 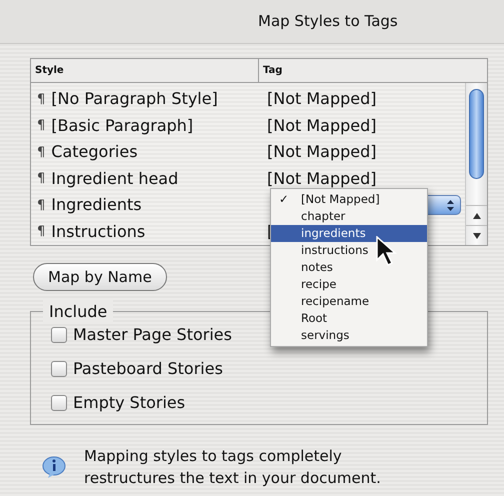 I want to click on map-by-name-button: Map by Name, so click(x=100, y=277).